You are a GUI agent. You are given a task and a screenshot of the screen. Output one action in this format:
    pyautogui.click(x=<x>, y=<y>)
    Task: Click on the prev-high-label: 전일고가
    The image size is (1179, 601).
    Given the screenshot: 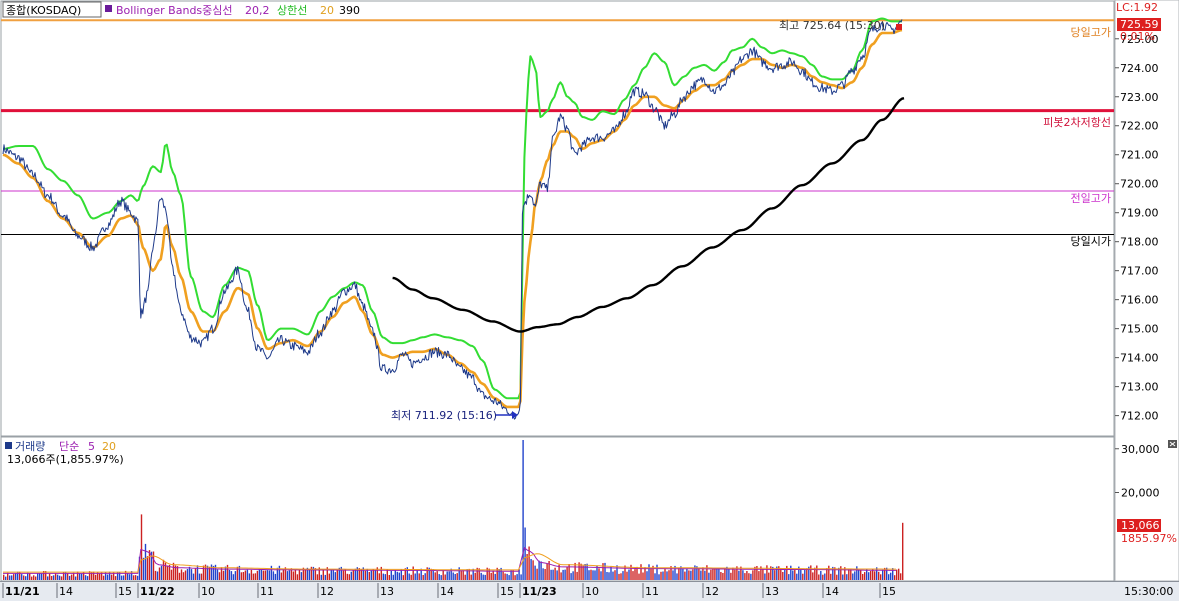 What is the action you would take?
    pyautogui.click(x=1091, y=198)
    